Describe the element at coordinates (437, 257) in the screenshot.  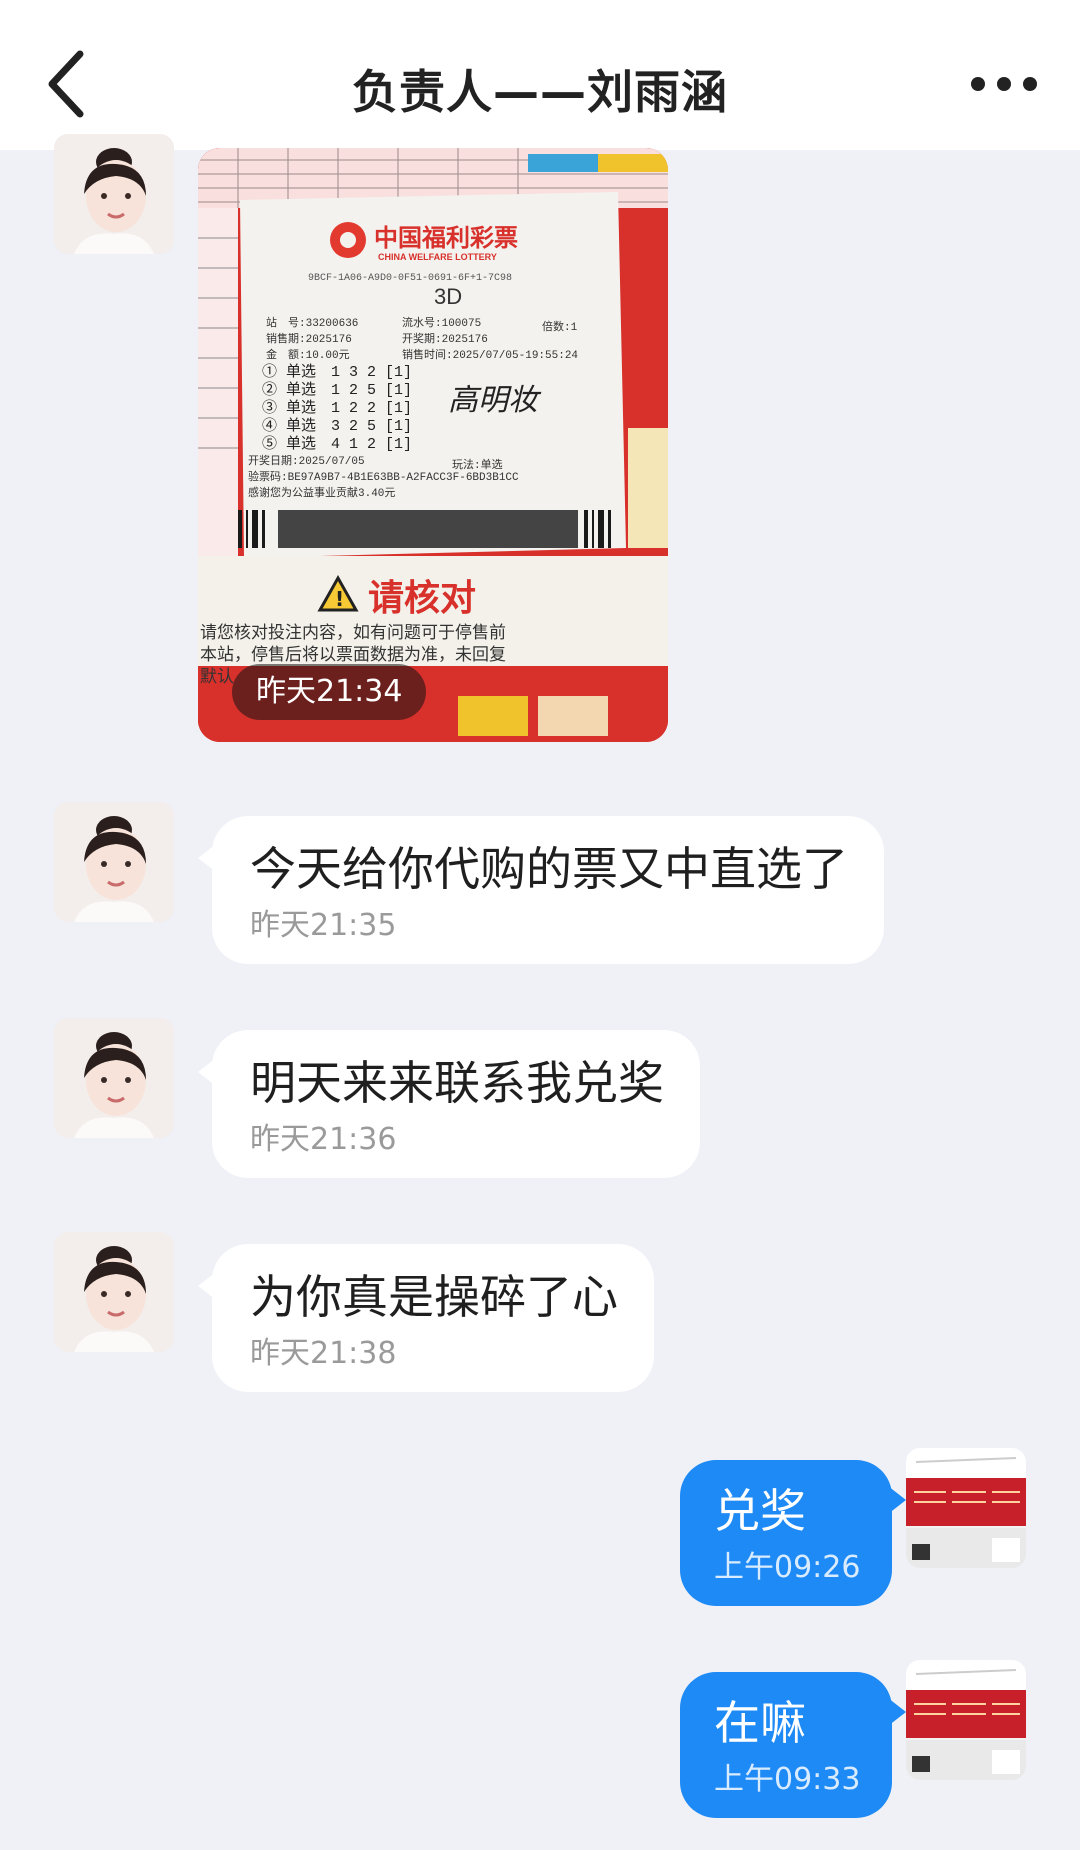
I see `ticket-brand-en: CHINA WELFARE LOTTERY` at that location.